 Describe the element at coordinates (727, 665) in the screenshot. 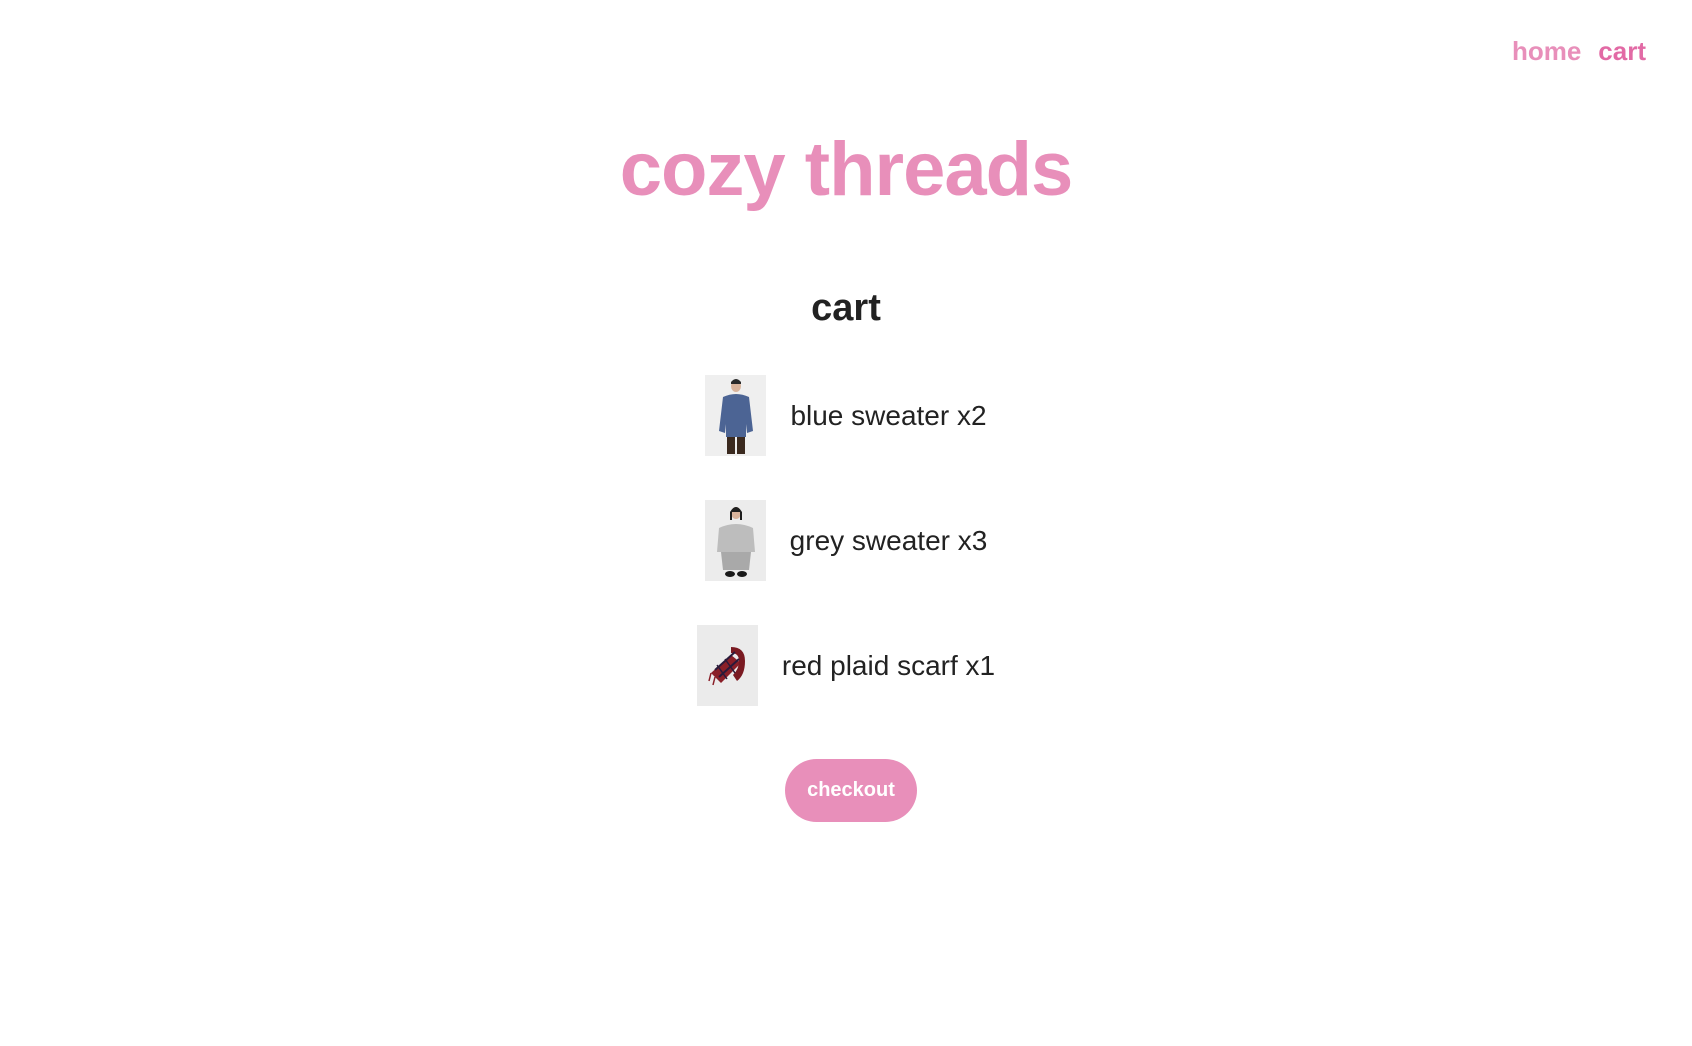

I see `product-thumbnail-red-plaid-scarf` at that location.